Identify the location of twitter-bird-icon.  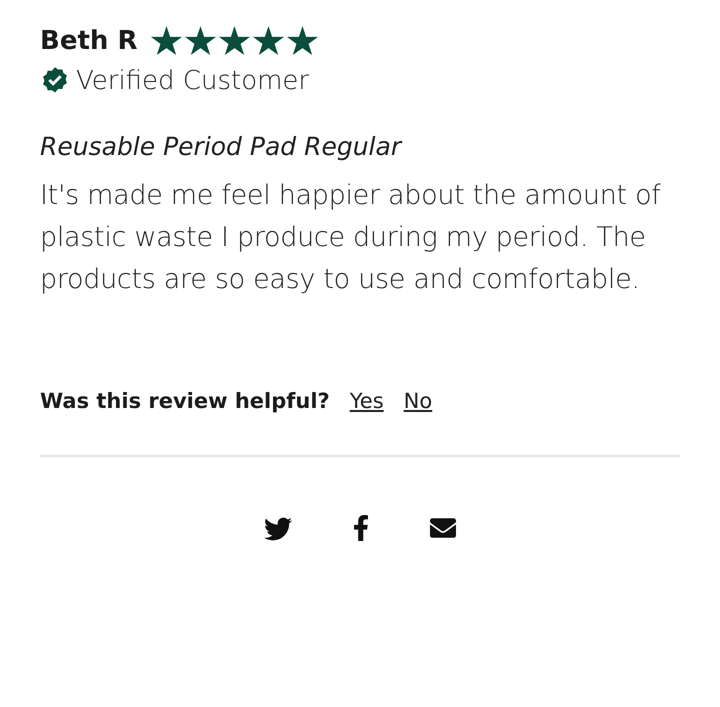
(278, 529).